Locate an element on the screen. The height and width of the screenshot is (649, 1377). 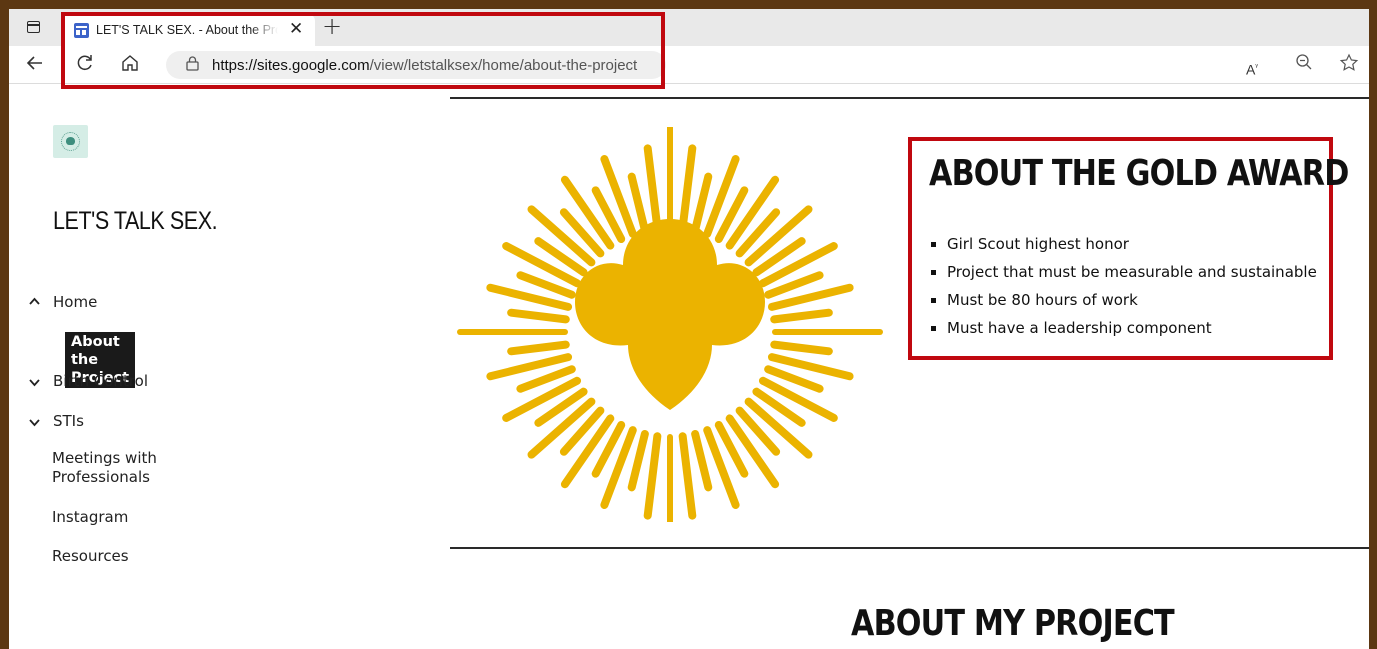
list-item: Must have a leadership component is located at coordinates (1124, 328).